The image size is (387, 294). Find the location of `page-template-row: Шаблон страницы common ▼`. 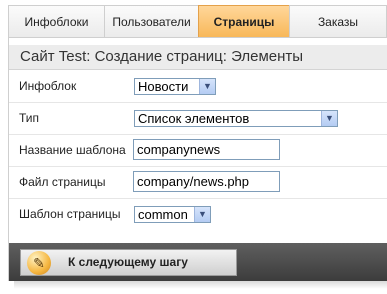

page-template-row: Шаблон страницы common ▼ is located at coordinates (198, 214).